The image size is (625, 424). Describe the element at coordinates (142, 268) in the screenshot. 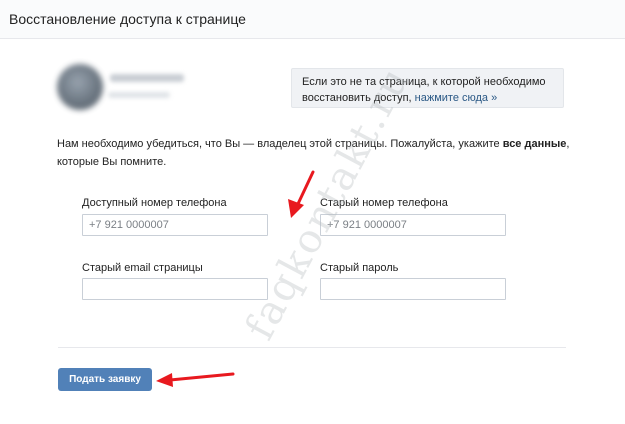

I see `old-email-label: Старый email страницы` at that location.